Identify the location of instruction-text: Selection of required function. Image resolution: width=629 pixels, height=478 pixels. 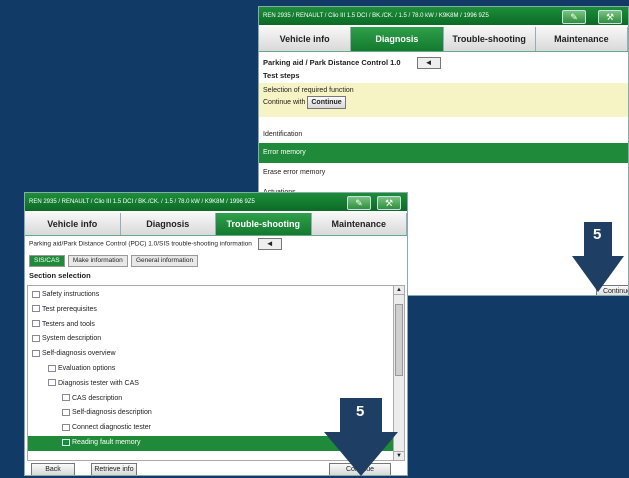
(308, 90).